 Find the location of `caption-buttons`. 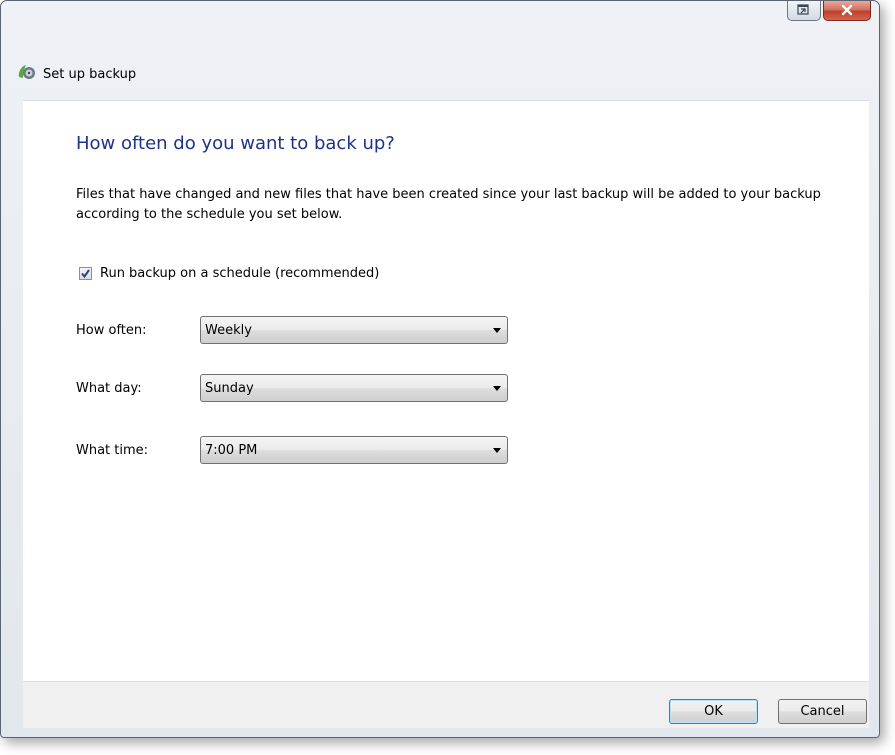

caption-buttons is located at coordinates (829, 12).